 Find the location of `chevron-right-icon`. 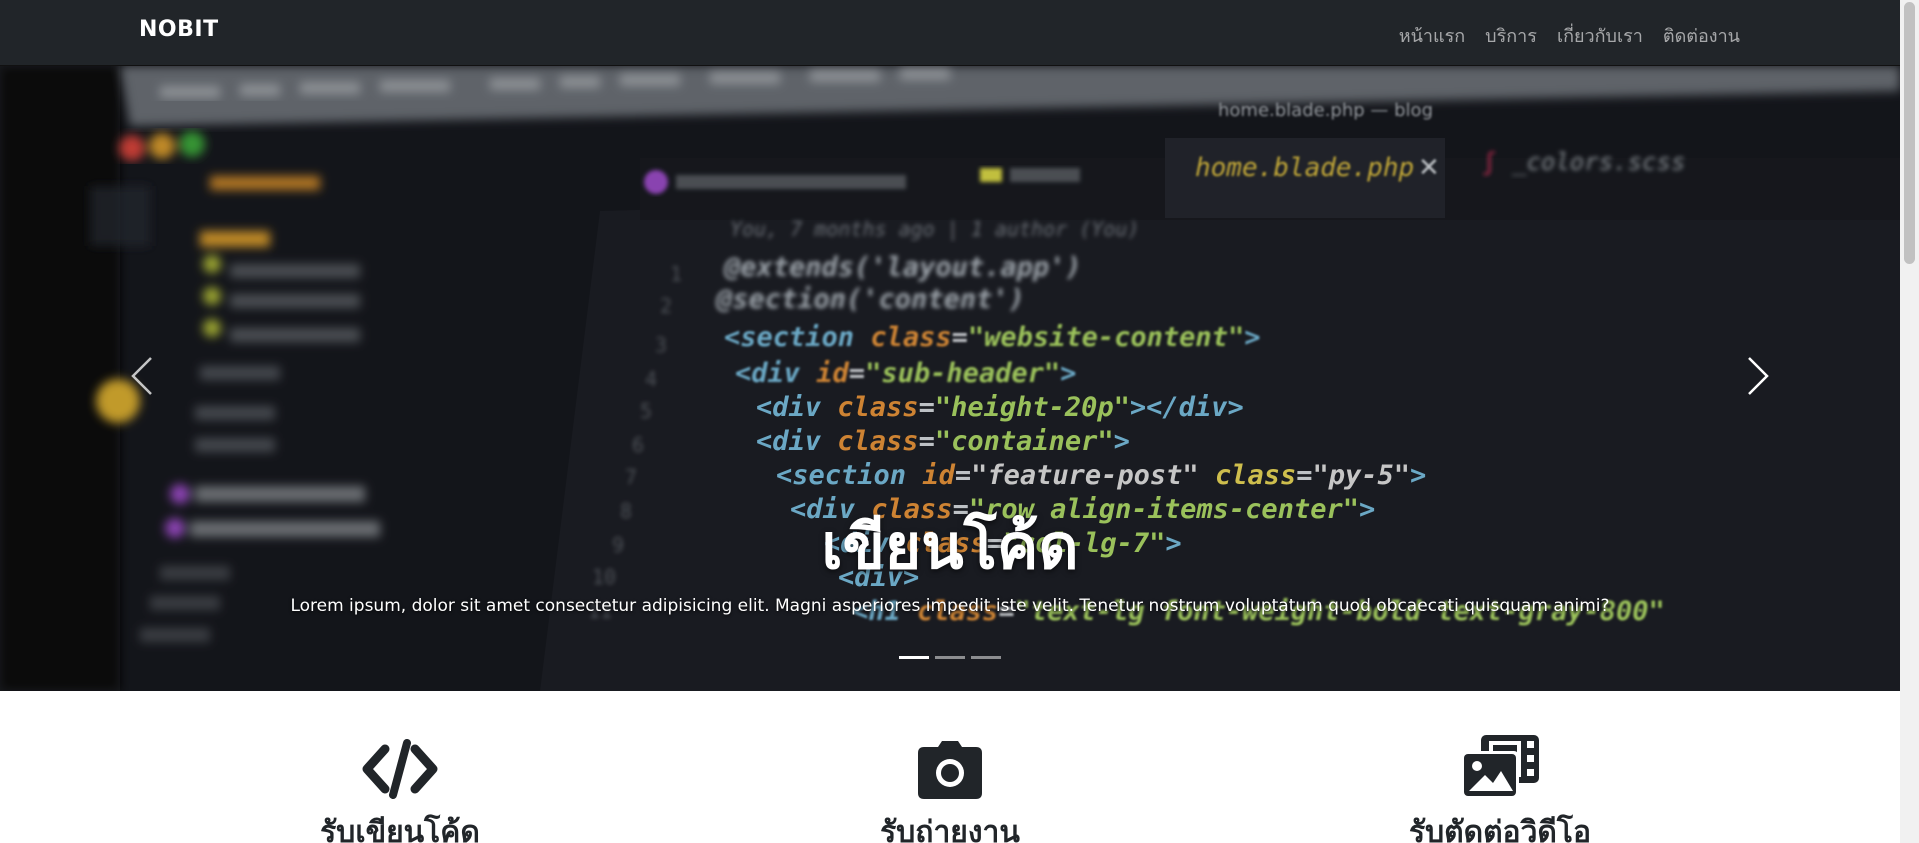

chevron-right-icon is located at coordinates (1758, 376).